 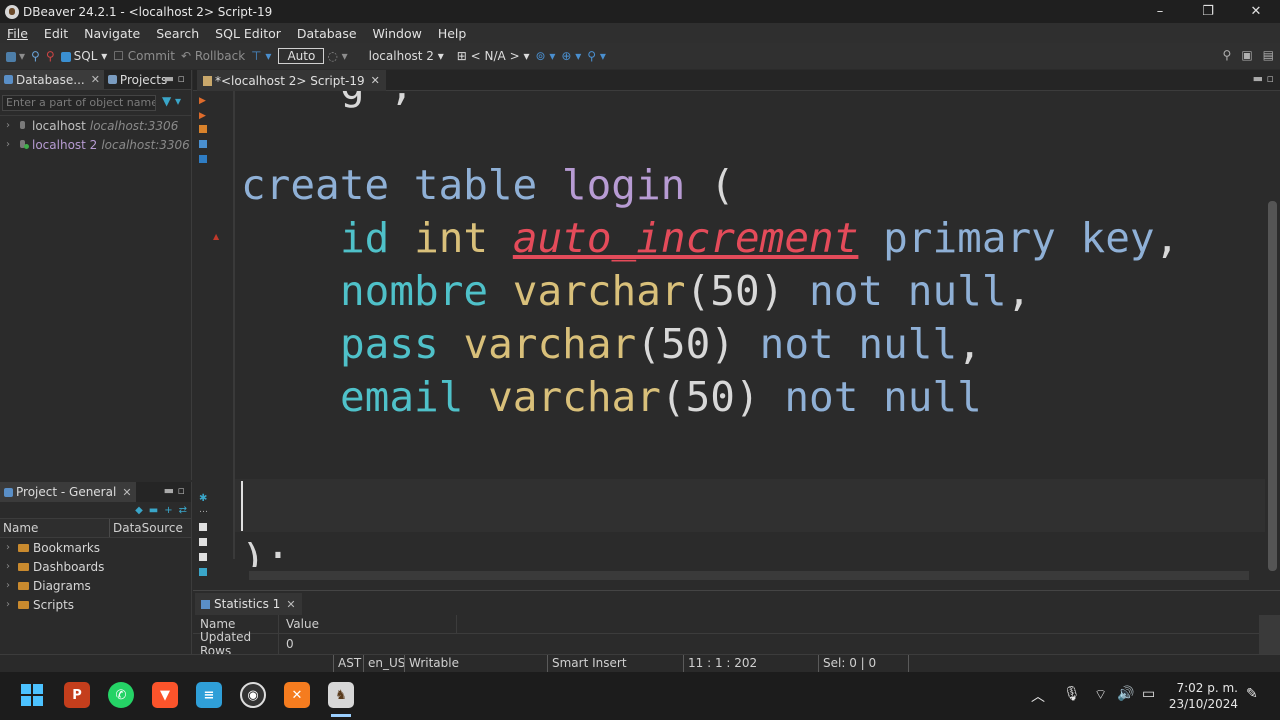 I want to click on microphone-icon: 🎙, so click(x=1072, y=694).